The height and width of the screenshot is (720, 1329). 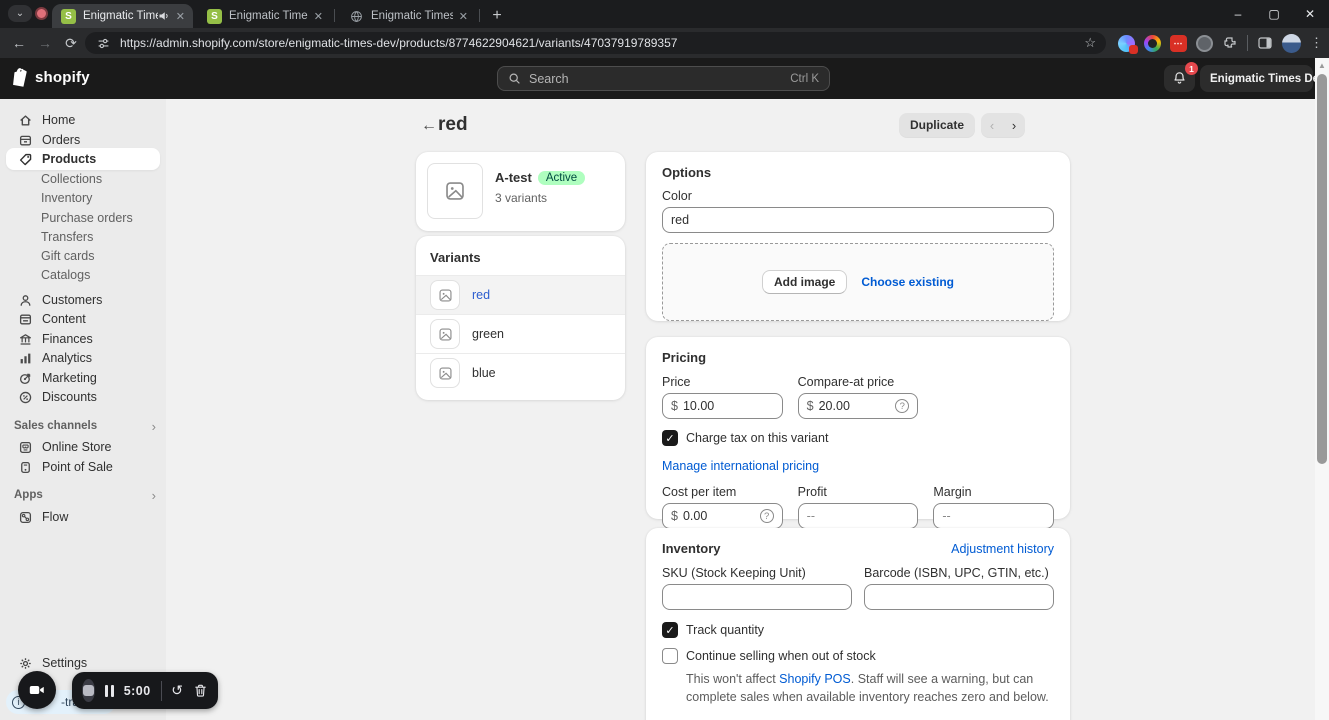 What do you see at coordinates (83, 159) in the screenshot?
I see `sidebar-item-products: Products` at bounding box center [83, 159].